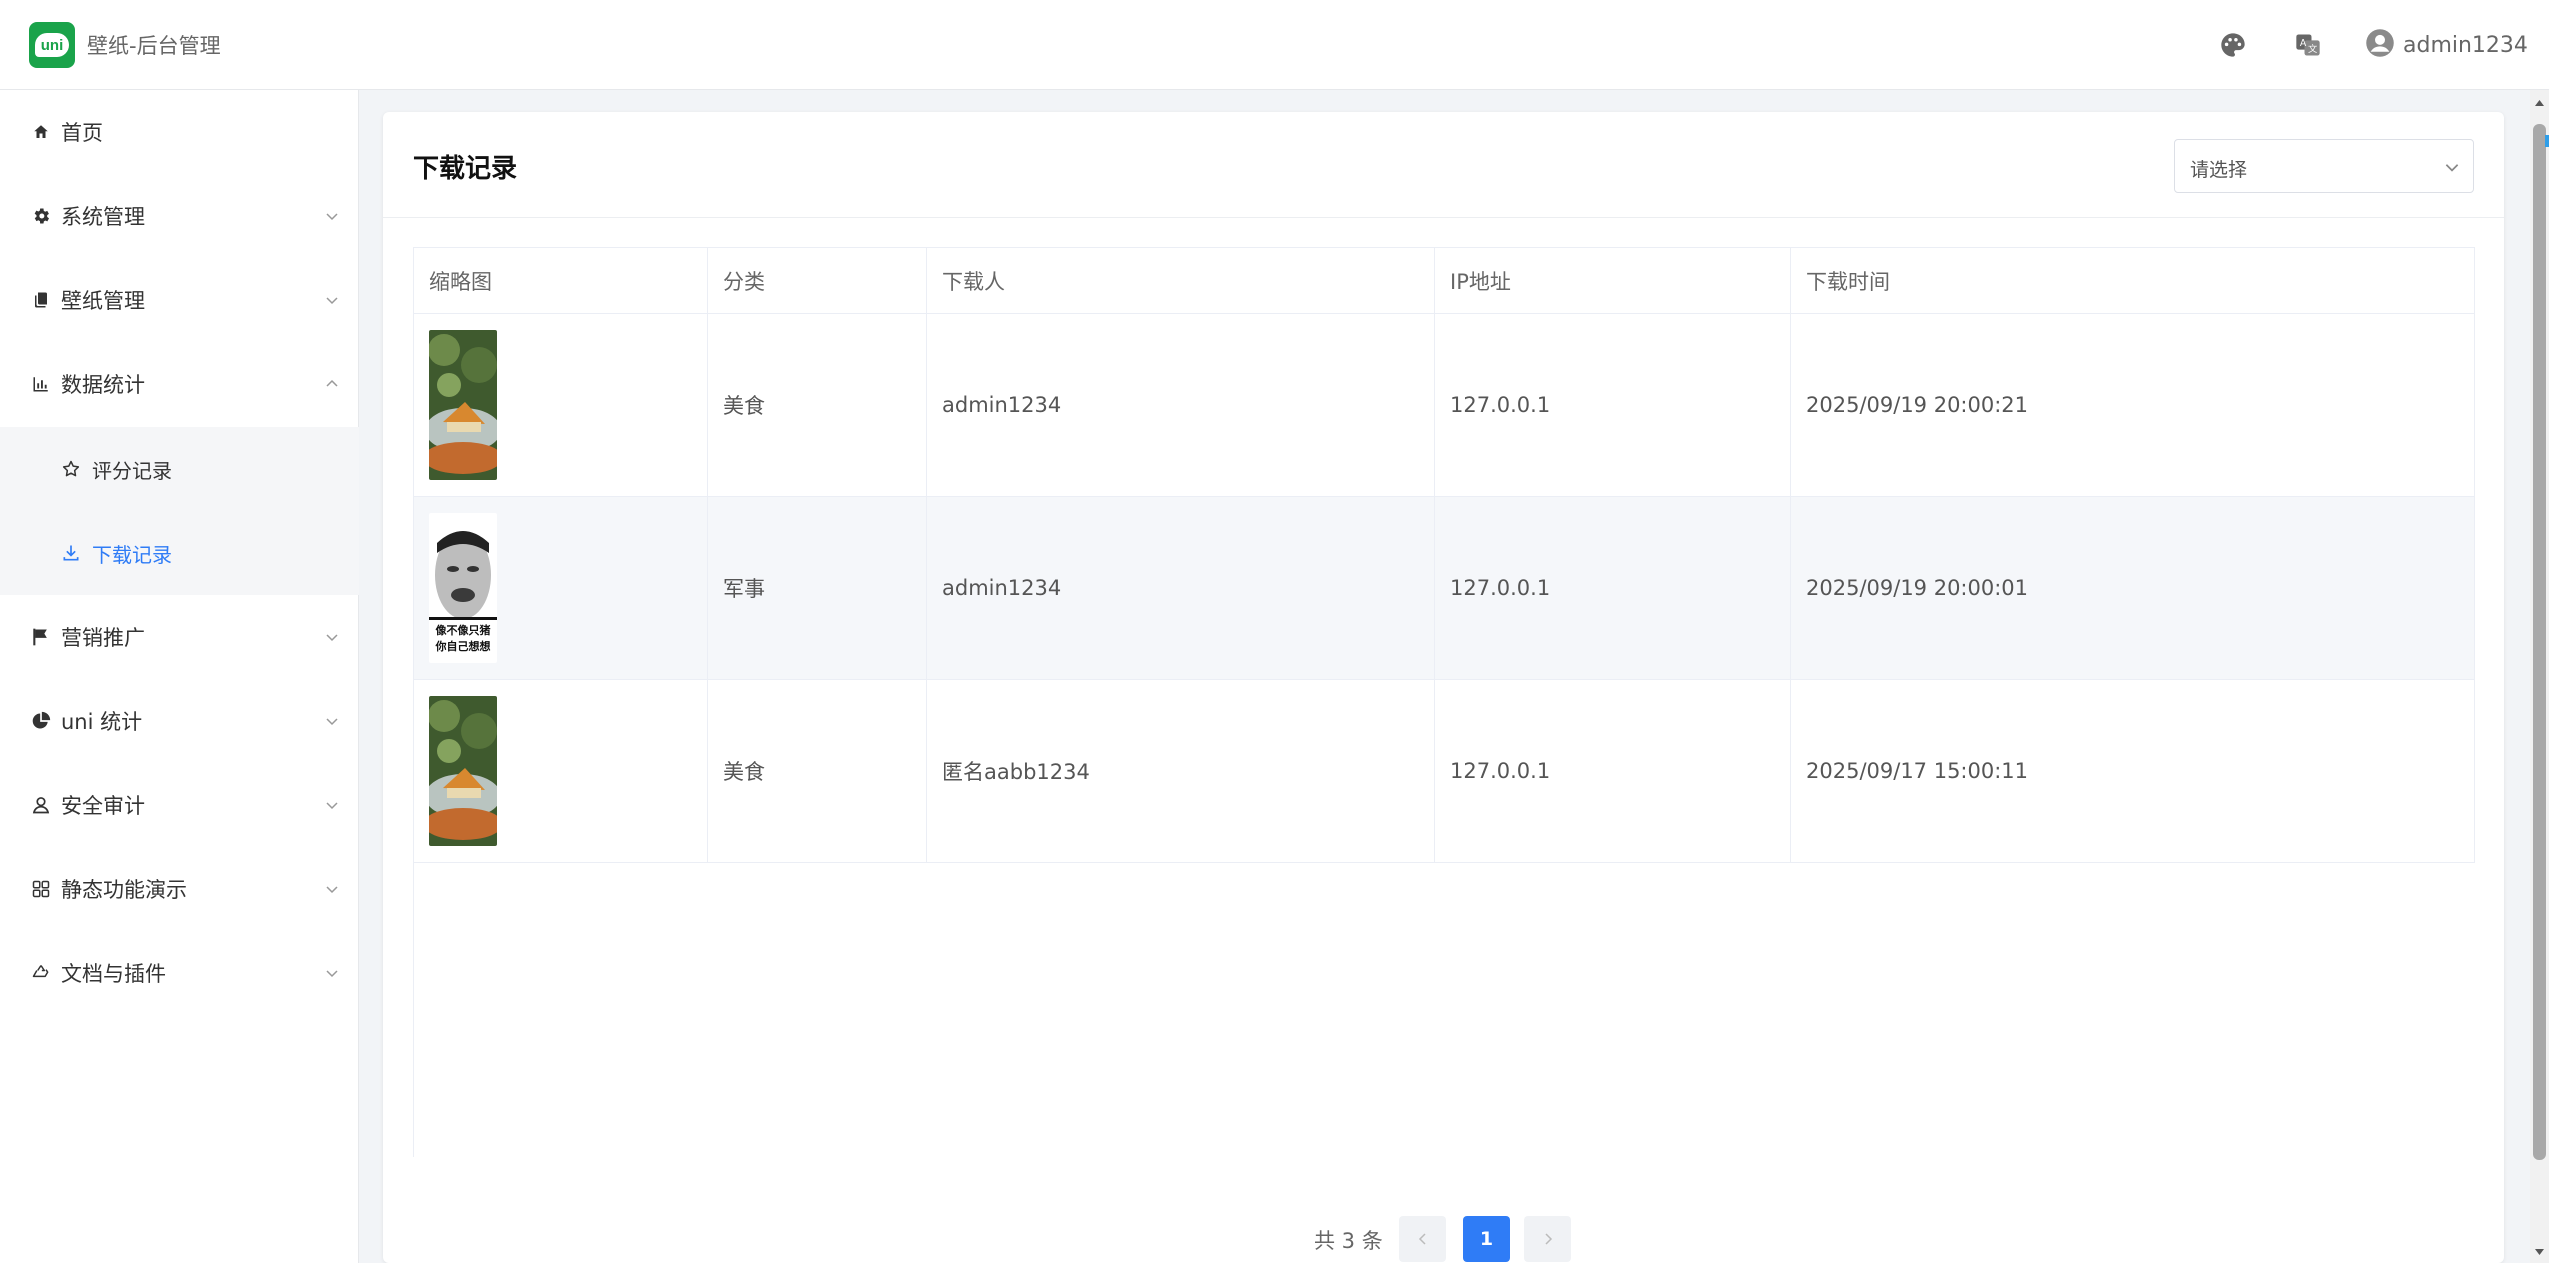 Image resolution: width=2549 pixels, height=1263 pixels. I want to click on app-title: 壁纸-后台管理, so click(154, 46).